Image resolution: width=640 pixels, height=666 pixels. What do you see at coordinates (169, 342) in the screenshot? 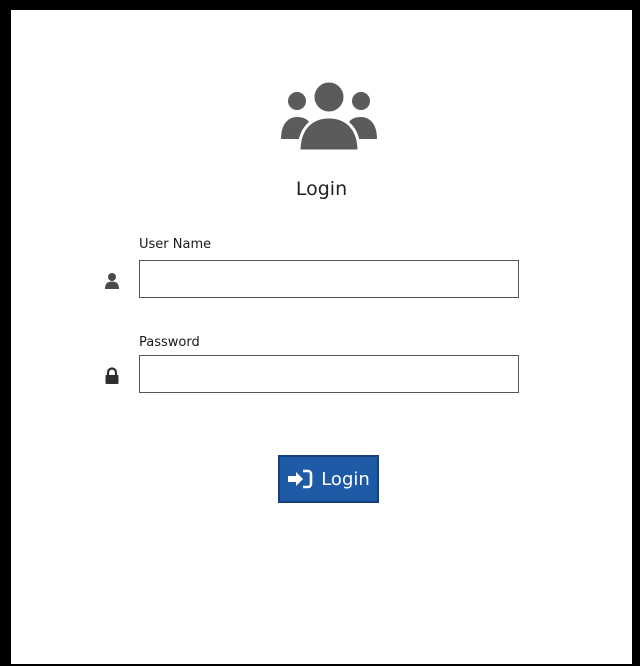
I see `password-label: Password` at bounding box center [169, 342].